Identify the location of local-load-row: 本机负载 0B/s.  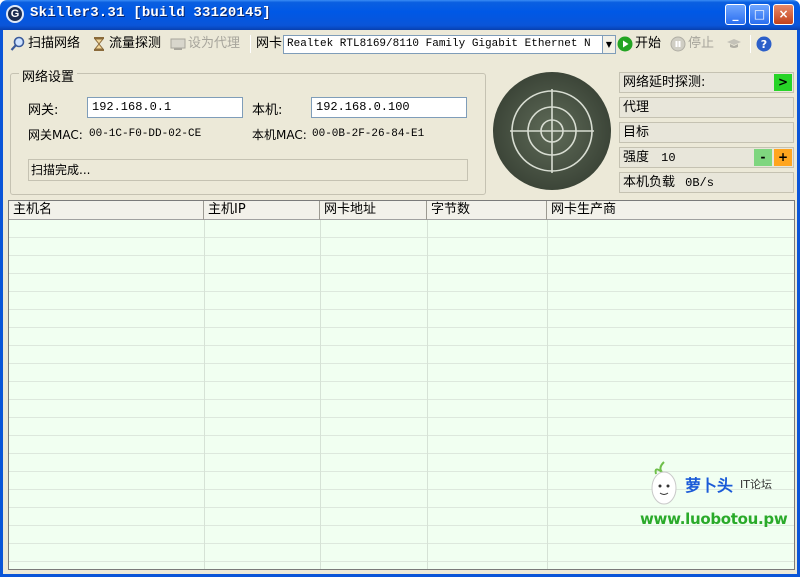
(706, 182).